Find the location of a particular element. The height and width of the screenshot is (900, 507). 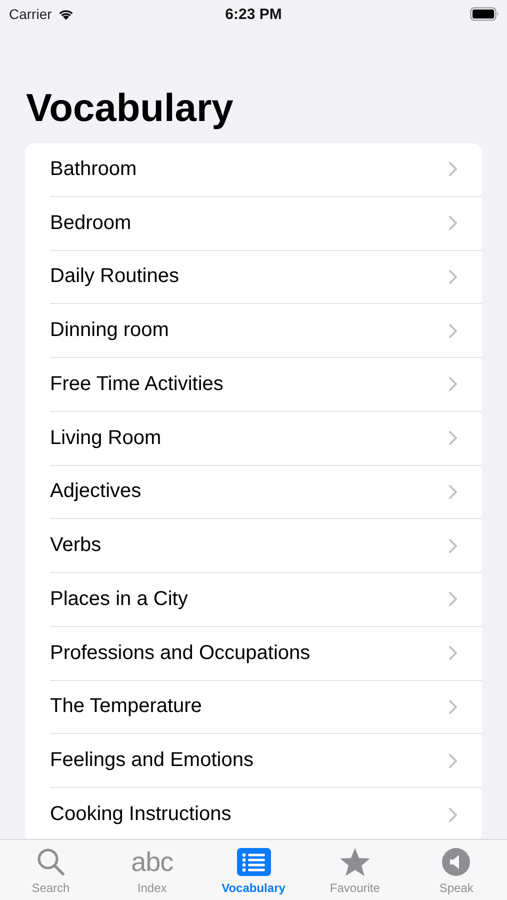

search-icon is located at coordinates (51, 862).